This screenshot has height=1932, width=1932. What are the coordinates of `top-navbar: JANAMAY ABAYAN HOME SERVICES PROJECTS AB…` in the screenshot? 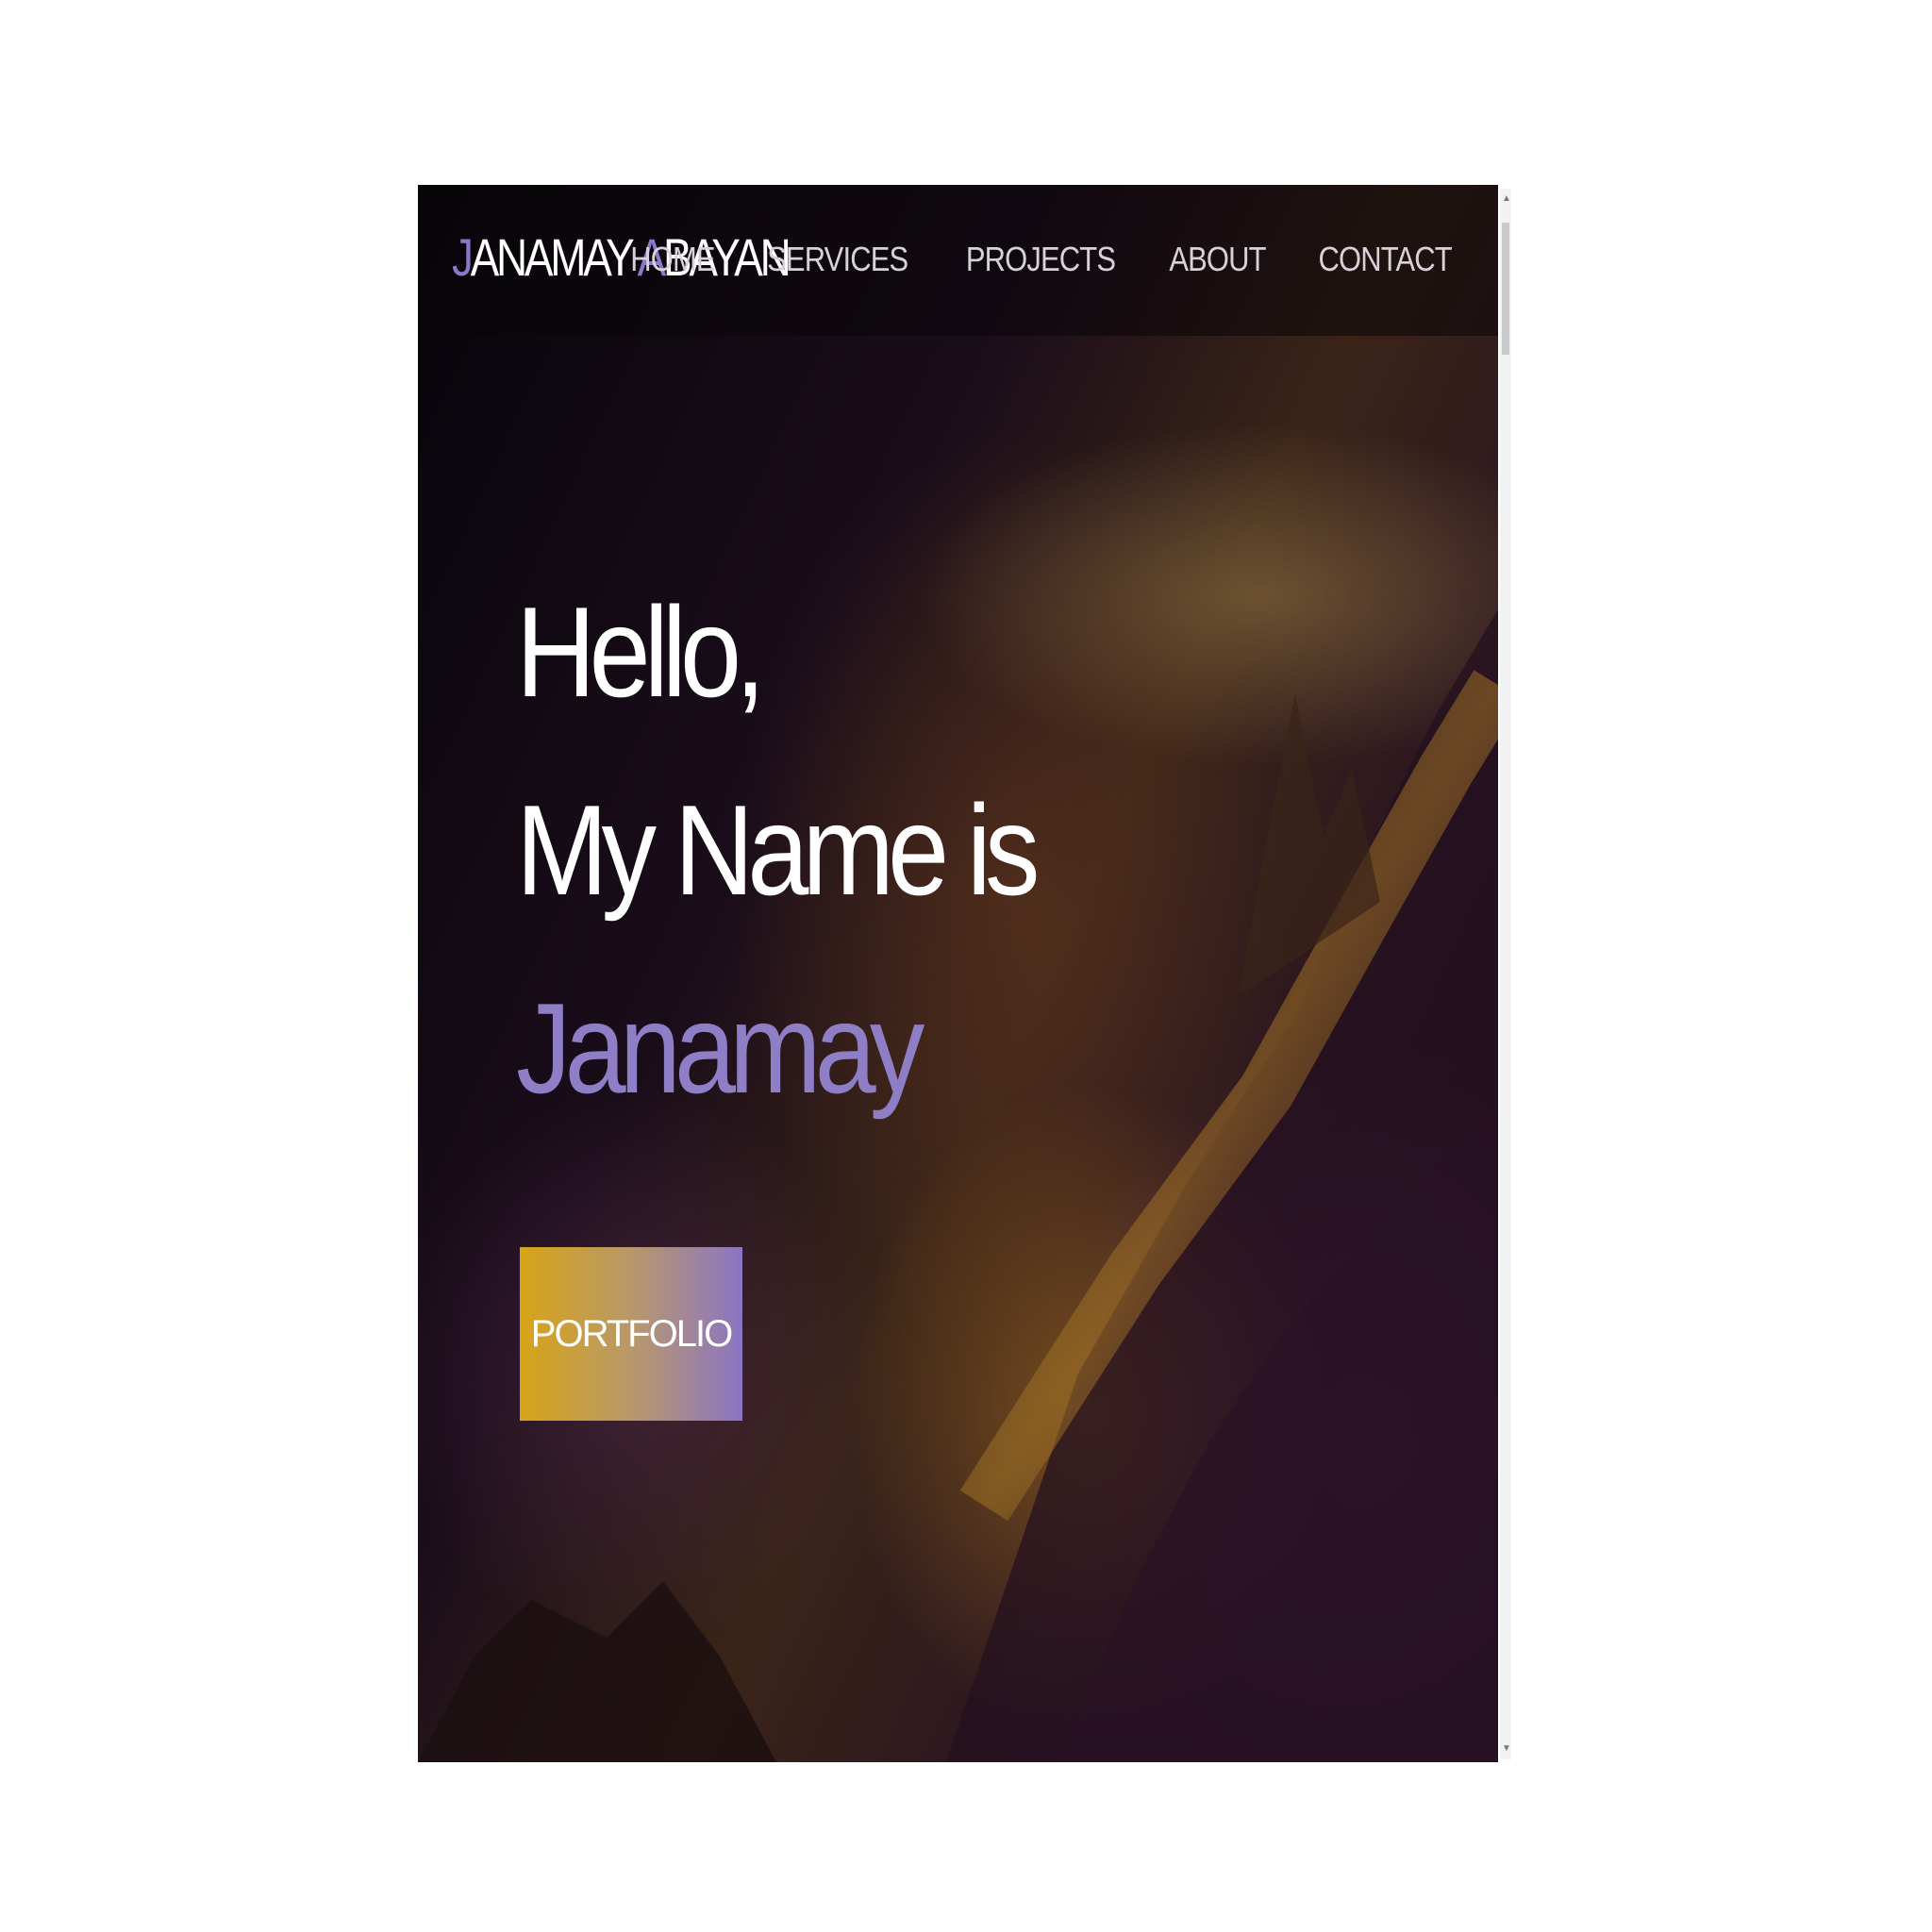 It's located at (958, 260).